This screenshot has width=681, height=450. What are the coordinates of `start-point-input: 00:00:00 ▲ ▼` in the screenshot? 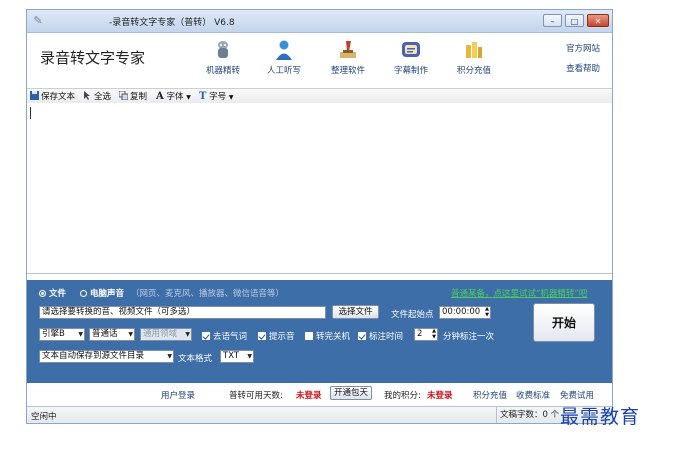 It's located at (465, 312).